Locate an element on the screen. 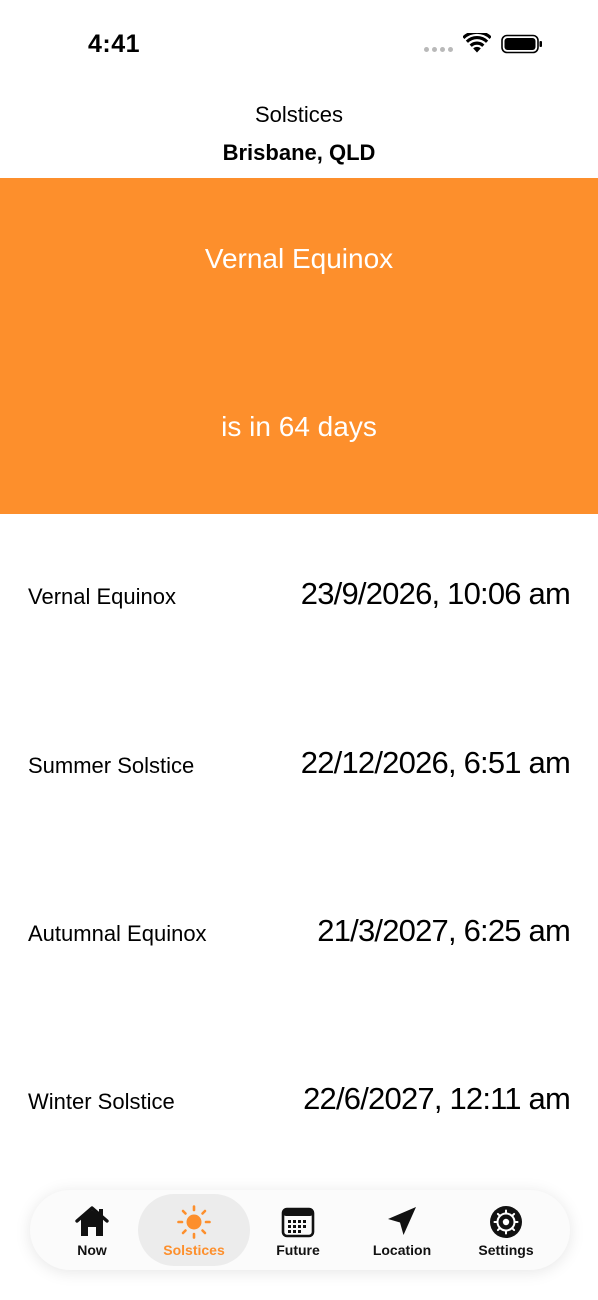 The width and height of the screenshot is (598, 1300). house-icon is located at coordinates (92, 1221).